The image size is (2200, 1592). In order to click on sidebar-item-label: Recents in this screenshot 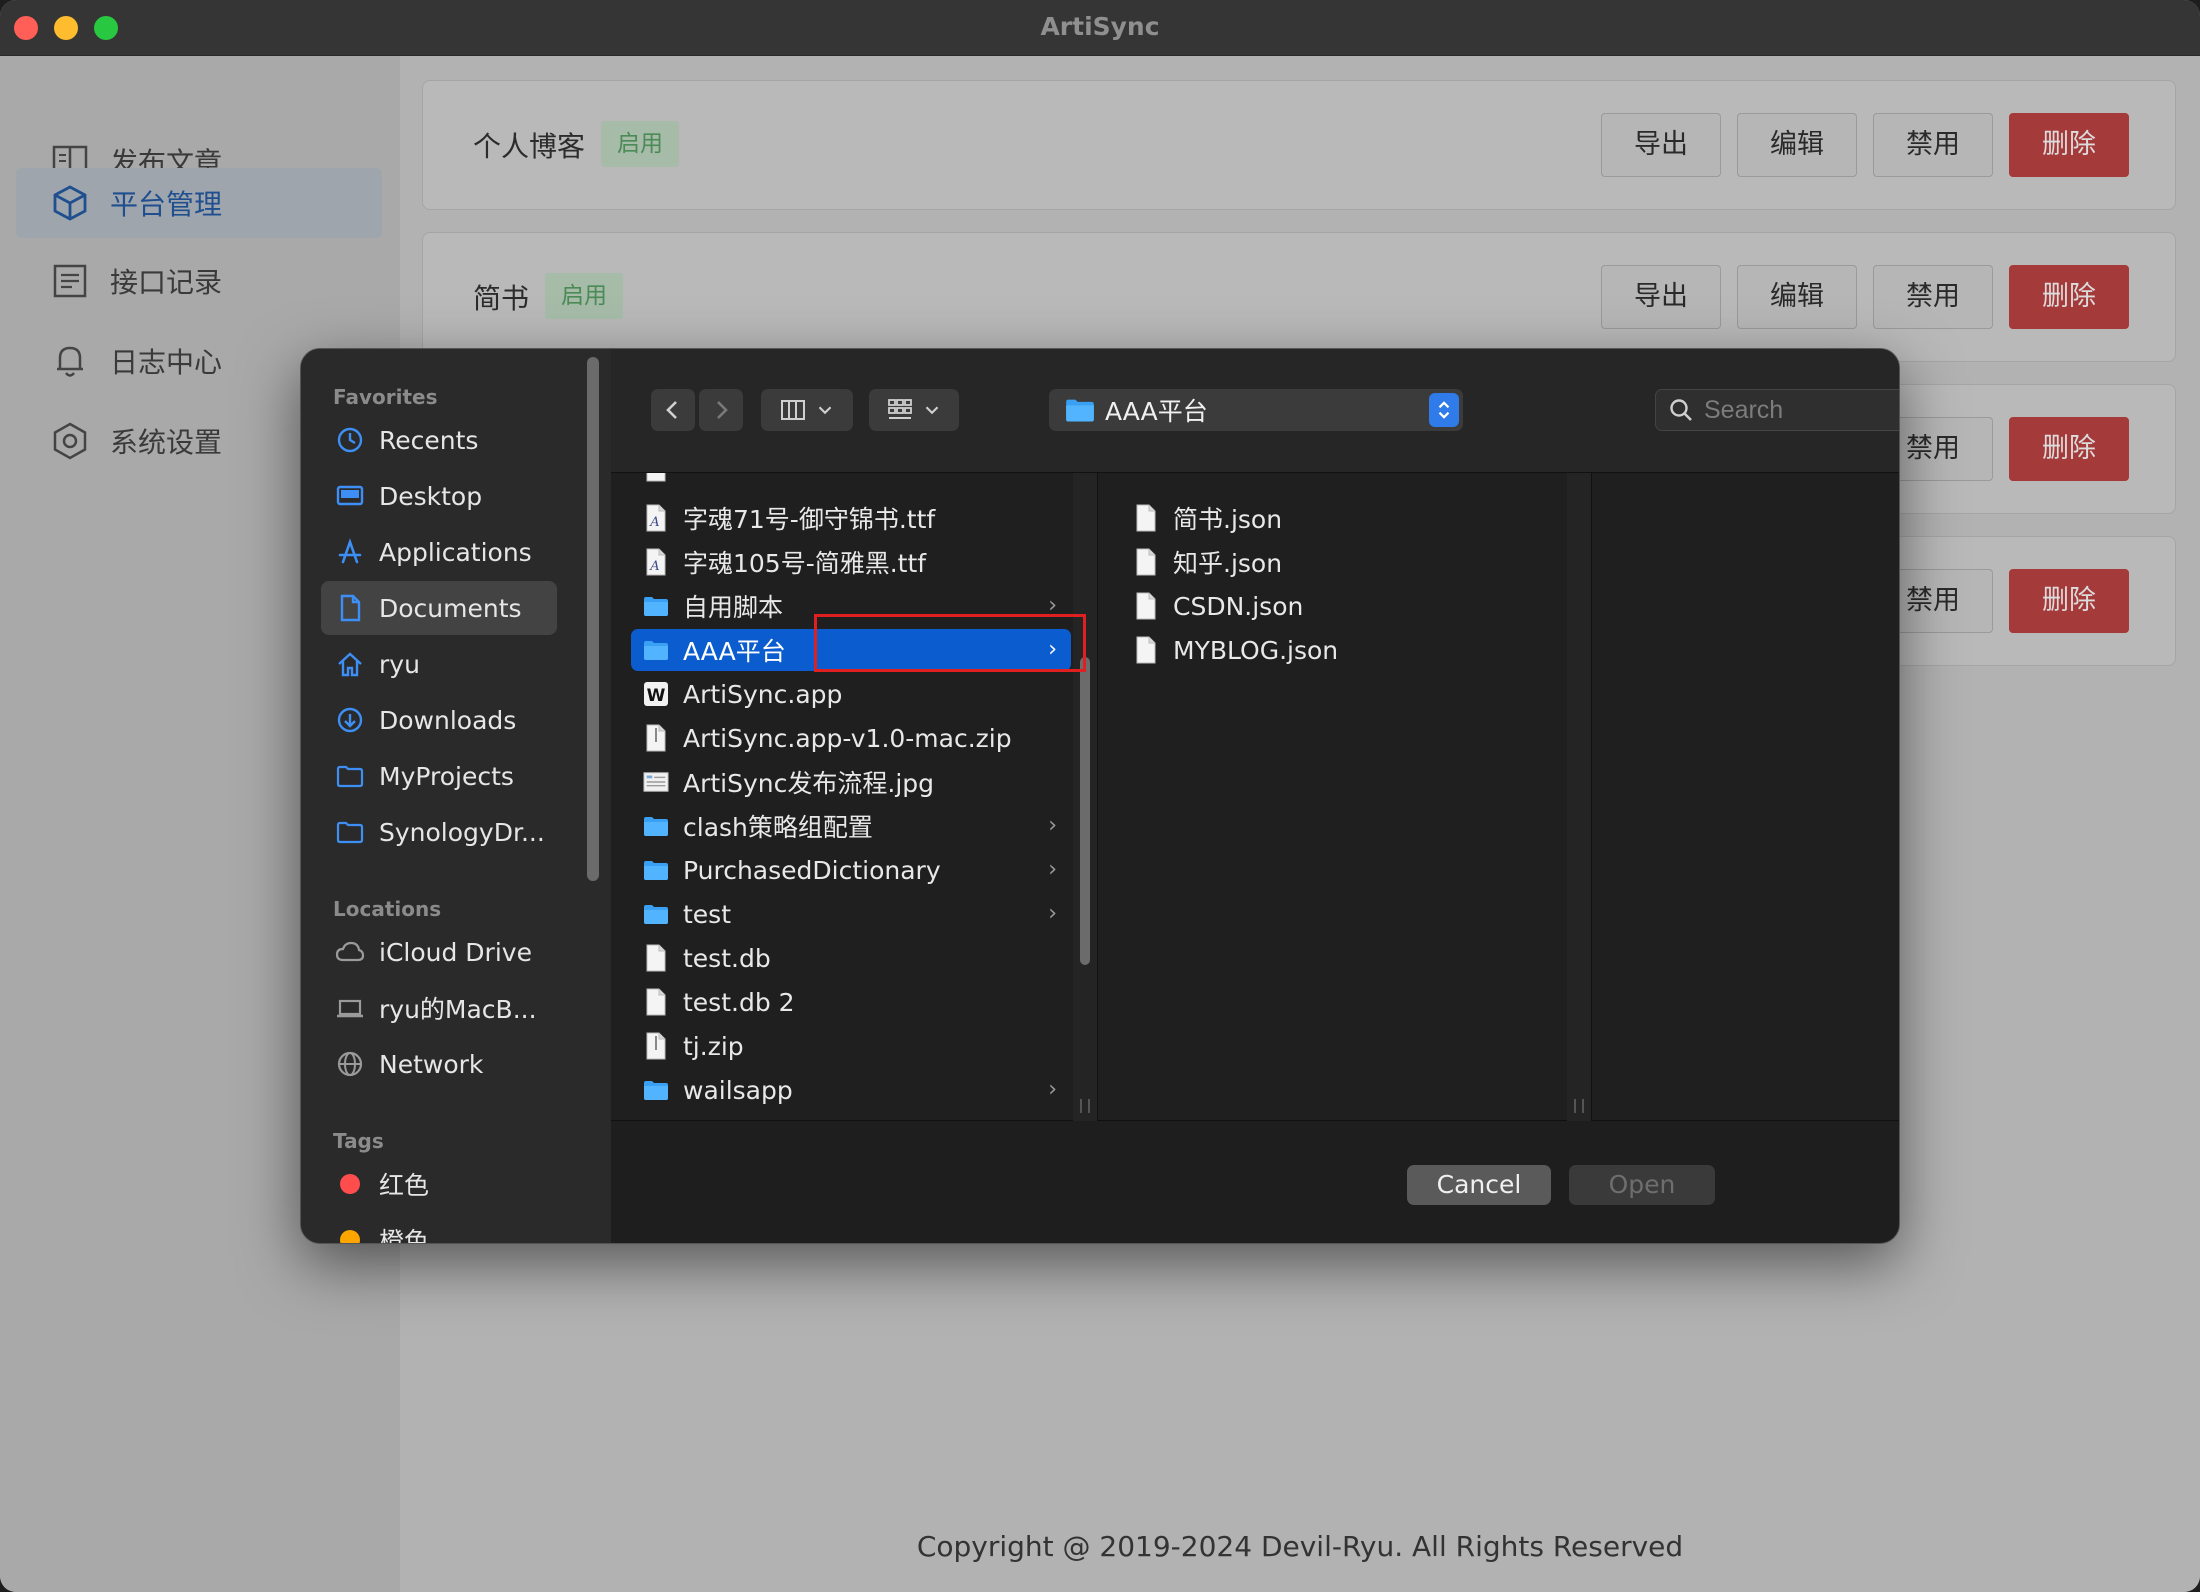, I will do `click(429, 440)`.